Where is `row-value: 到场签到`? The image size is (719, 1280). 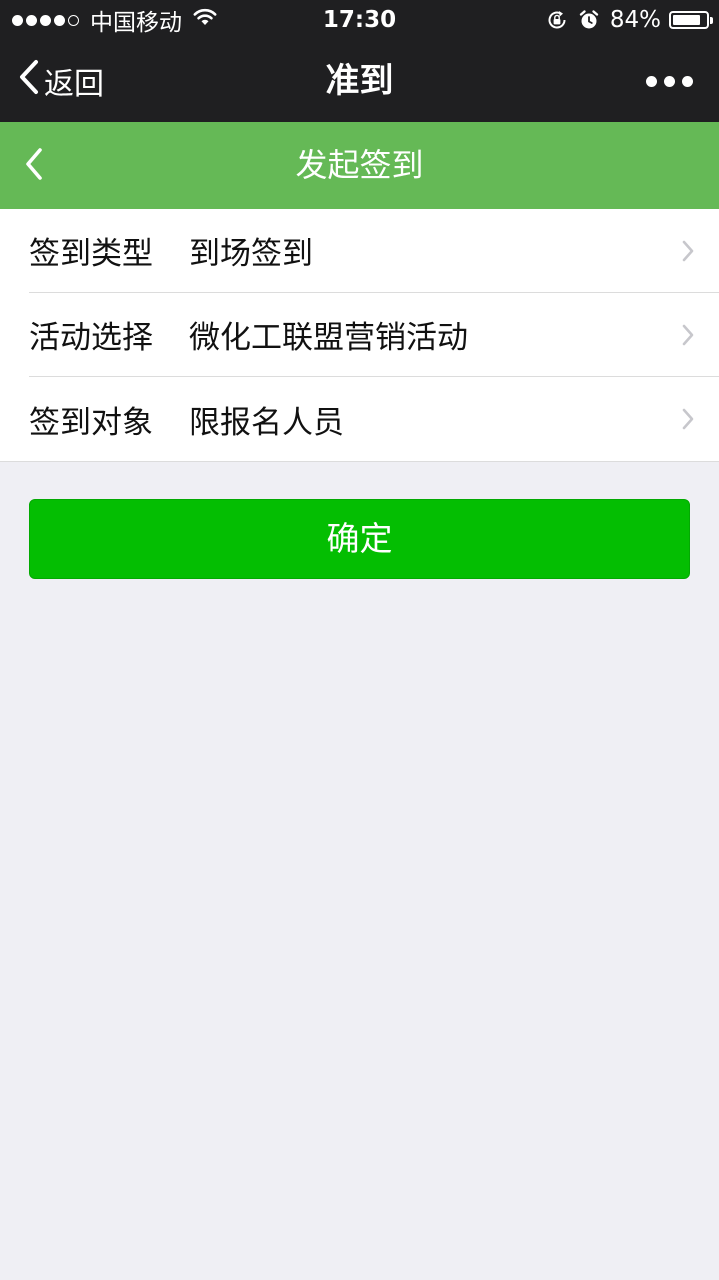 row-value: 到场签到 is located at coordinates (251, 254).